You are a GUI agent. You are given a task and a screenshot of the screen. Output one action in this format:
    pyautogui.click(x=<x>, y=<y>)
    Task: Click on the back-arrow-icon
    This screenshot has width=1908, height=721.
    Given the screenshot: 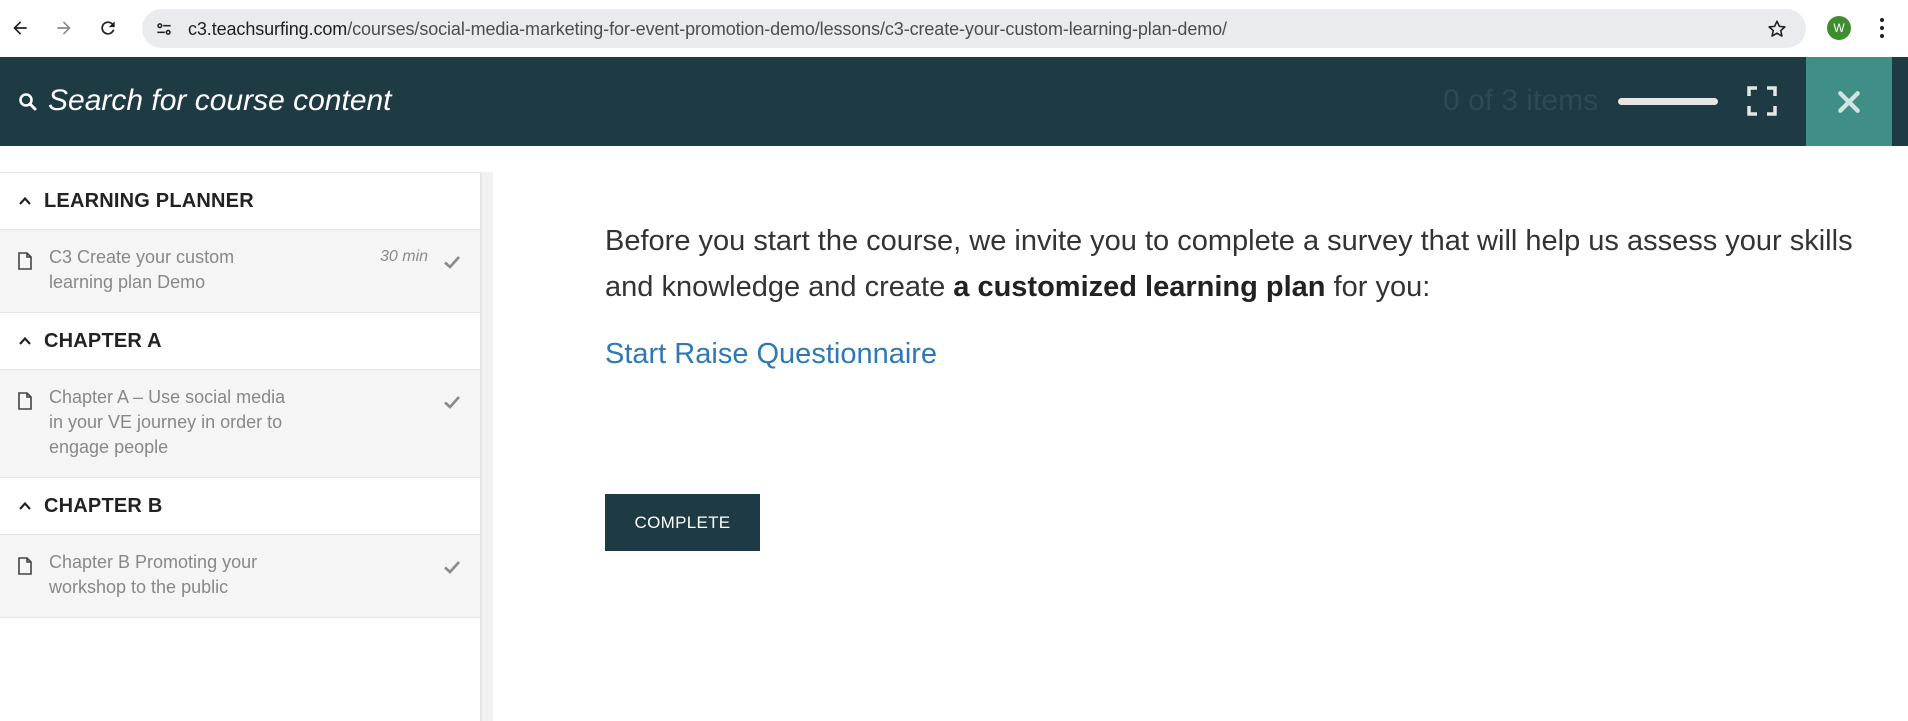 What is the action you would take?
    pyautogui.click(x=20, y=28)
    